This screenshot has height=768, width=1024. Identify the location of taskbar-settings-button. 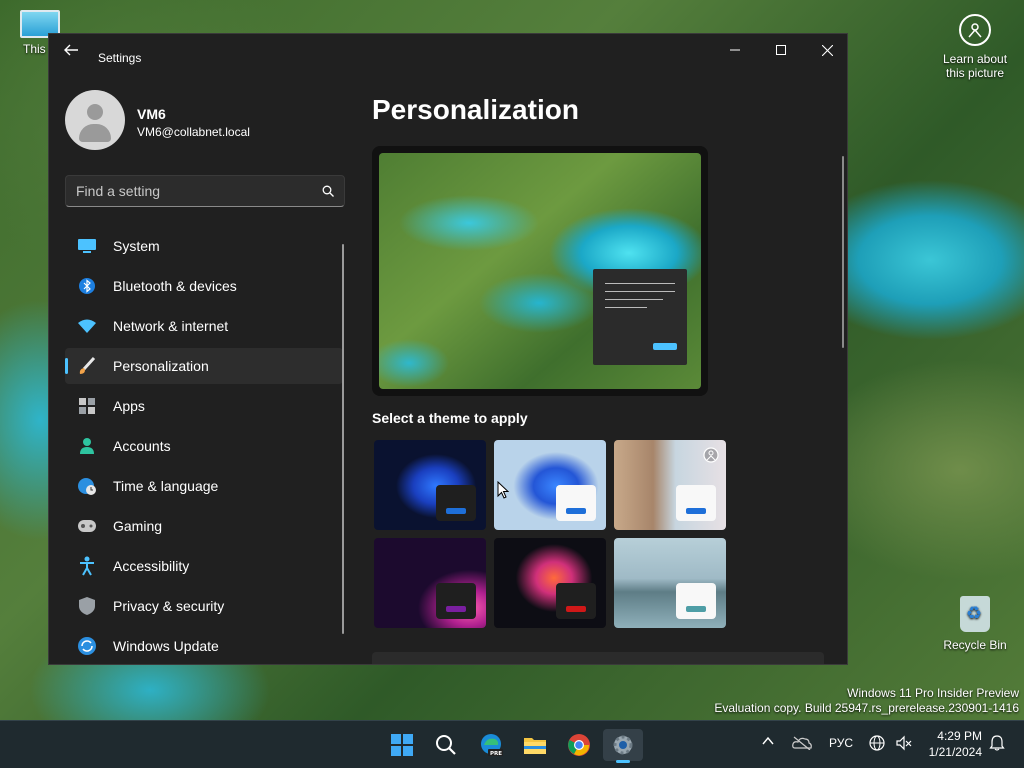
(623, 746).